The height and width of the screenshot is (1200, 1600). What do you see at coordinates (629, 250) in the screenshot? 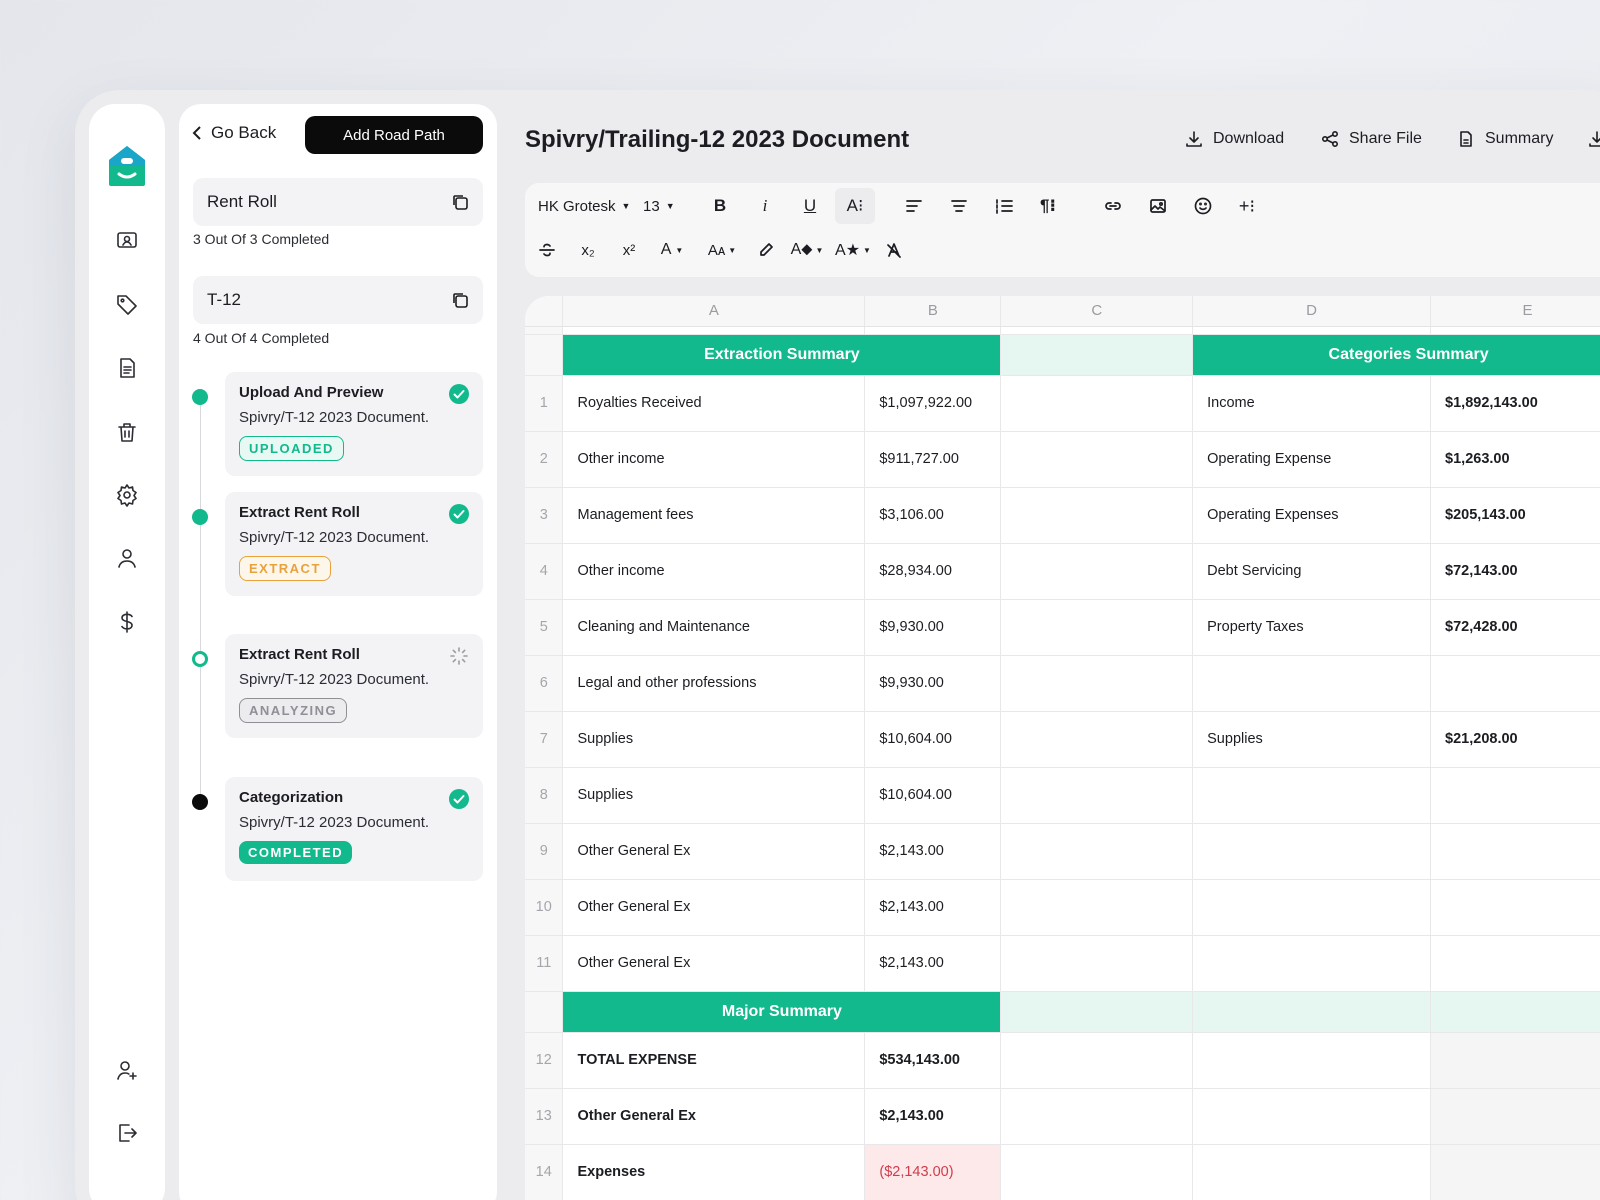
I see `superscript-button: x²` at bounding box center [629, 250].